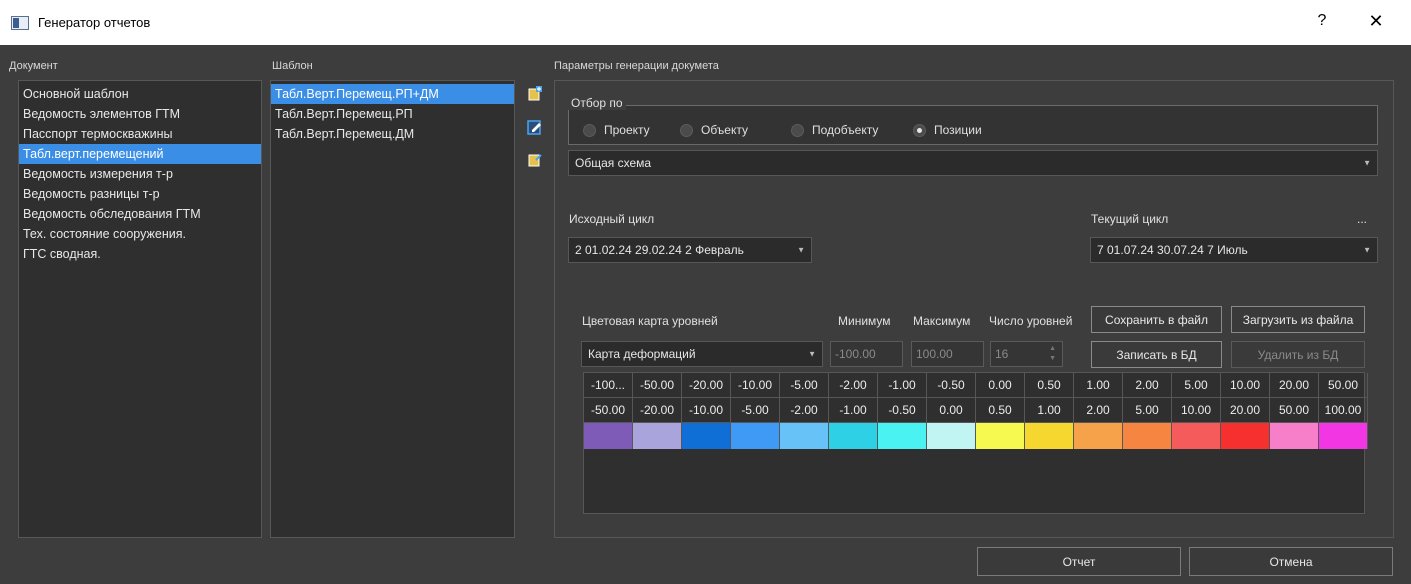 The image size is (1411, 584). I want to click on level-to-cell: -0.50, so click(902, 410).